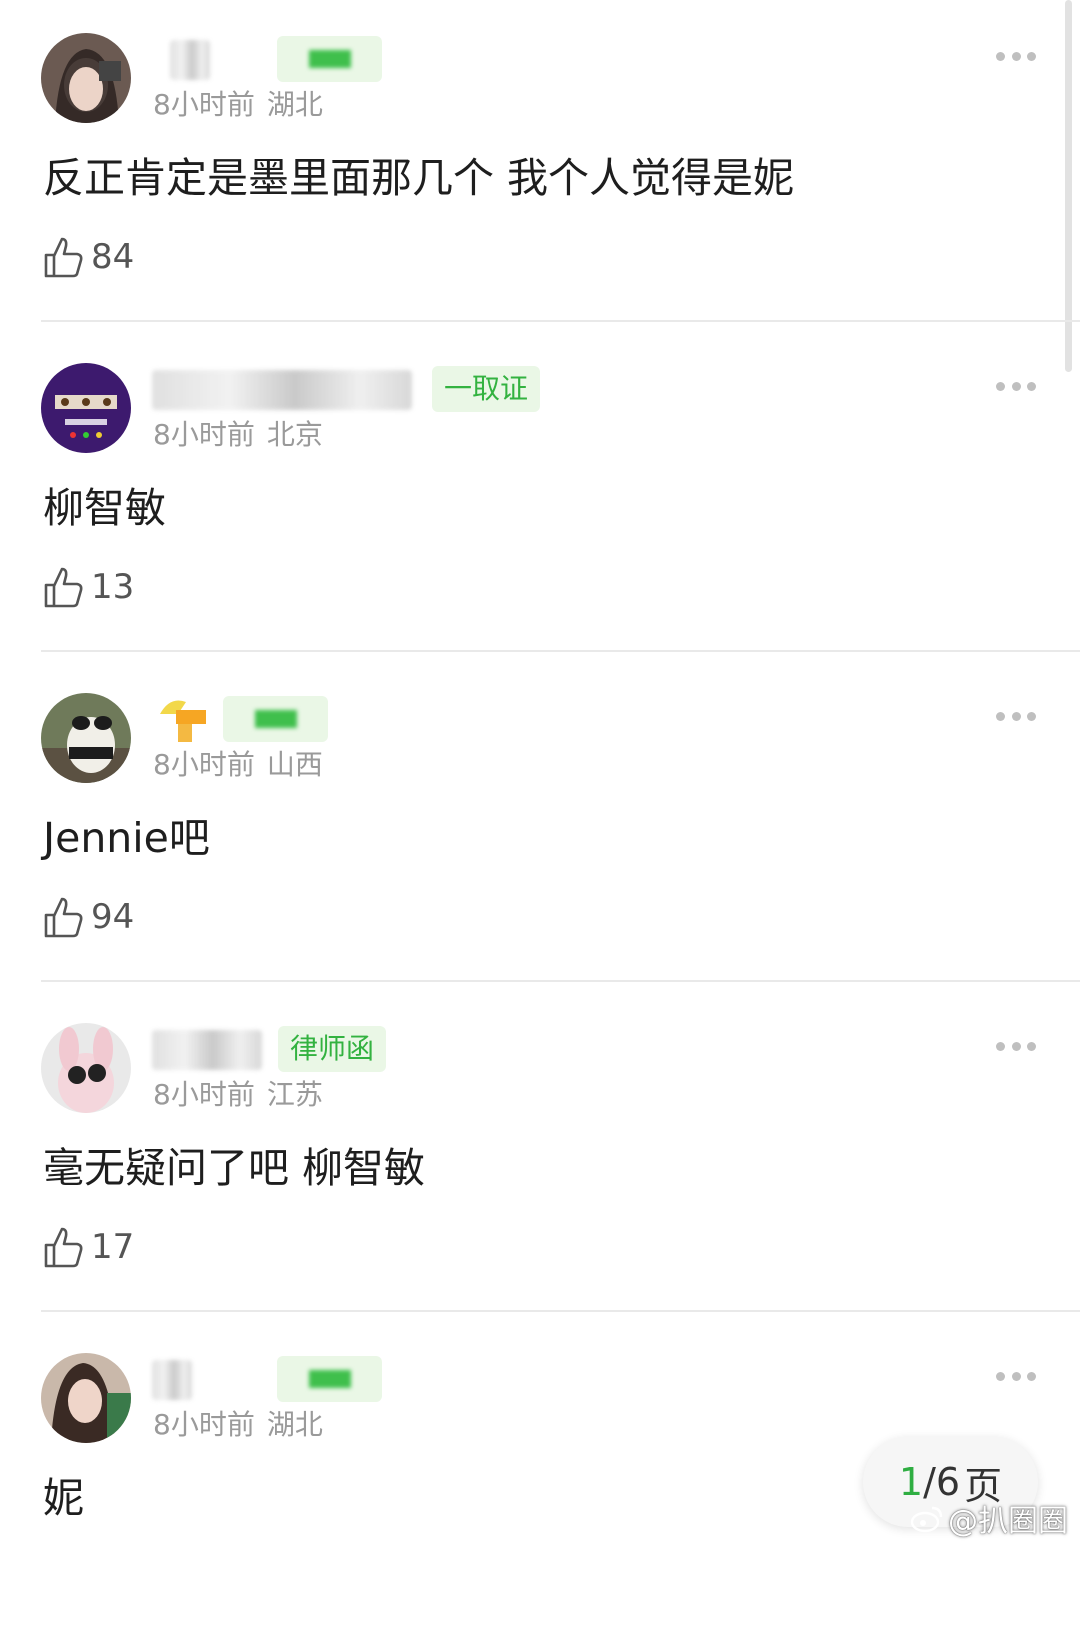 This screenshot has height=1650, width=1080. What do you see at coordinates (294, 764) in the screenshot?
I see `comment-location: 山西` at bounding box center [294, 764].